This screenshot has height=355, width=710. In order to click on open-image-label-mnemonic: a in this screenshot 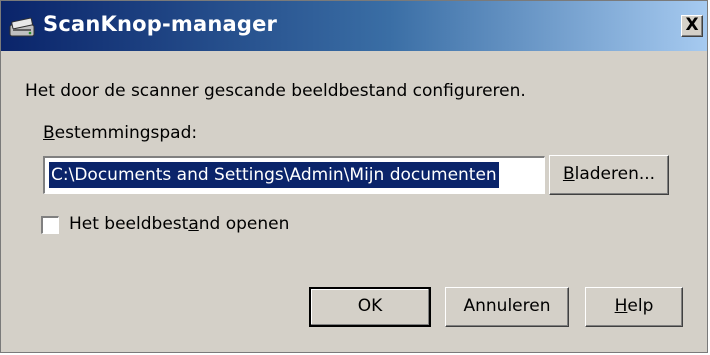, I will do `click(193, 224)`.